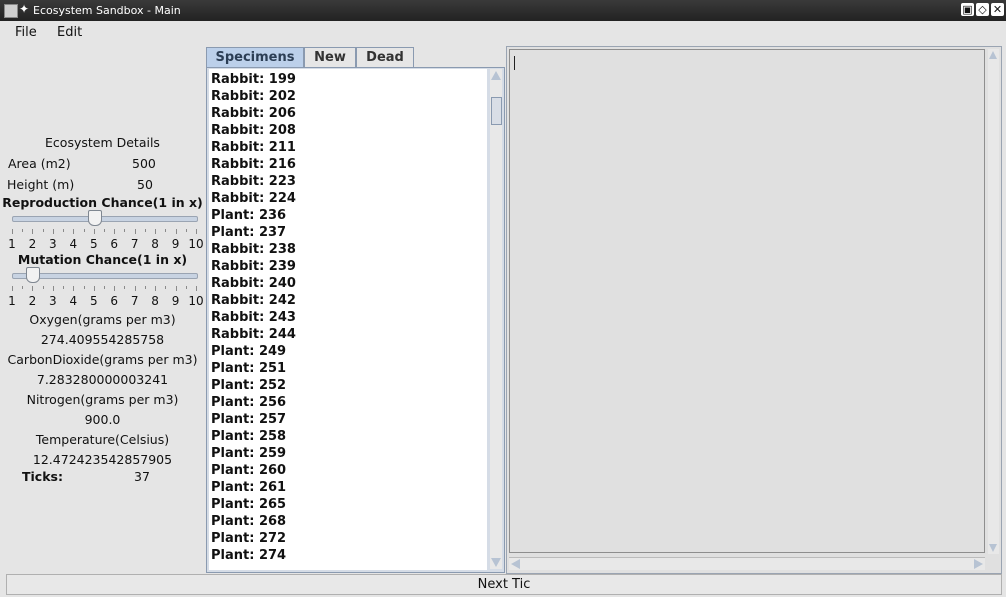  What do you see at coordinates (248, 538) in the screenshot?
I see `list-item: Plant: 272` at bounding box center [248, 538].